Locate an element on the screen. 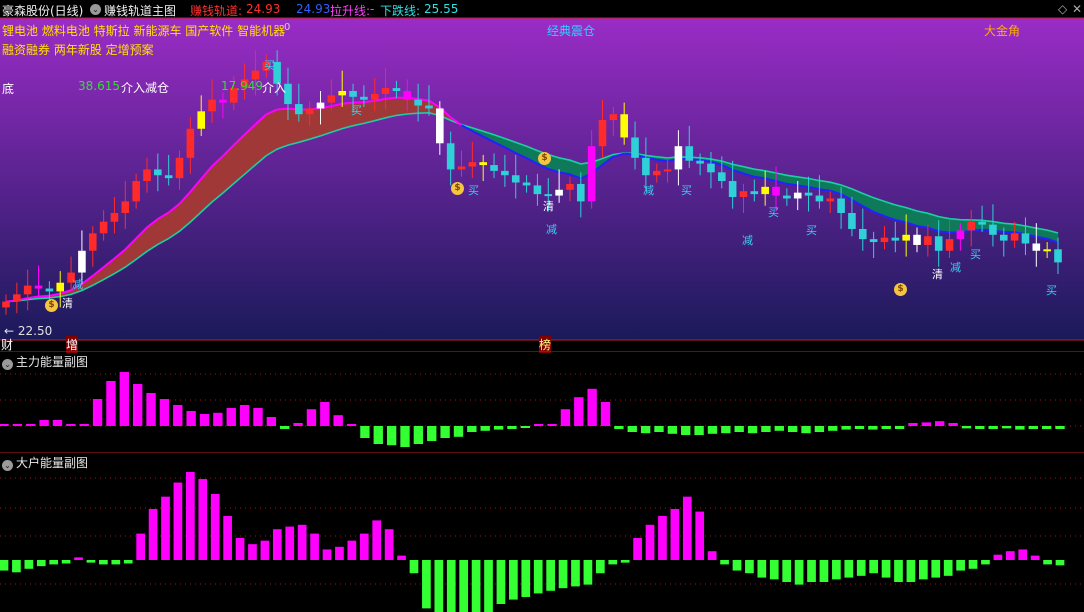 This screenshot has height=612, width=1084. track-value-2: 24.93 is located at coordinates (313, 9).